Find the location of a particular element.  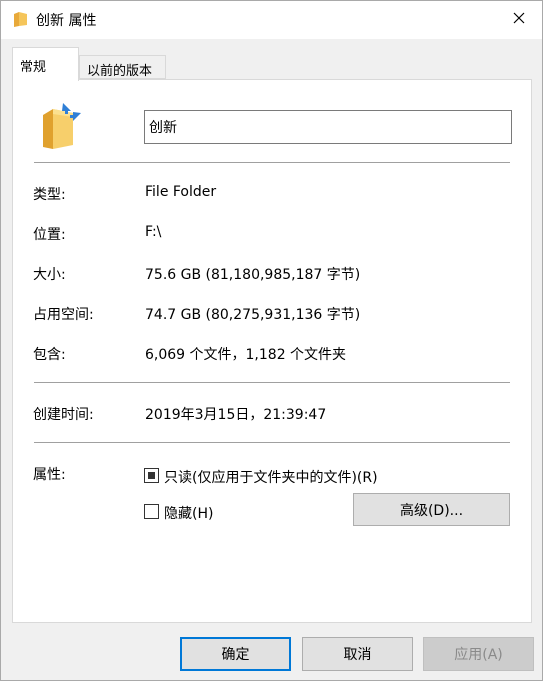

type-value: File Folder is located at coordinates (181, 192).